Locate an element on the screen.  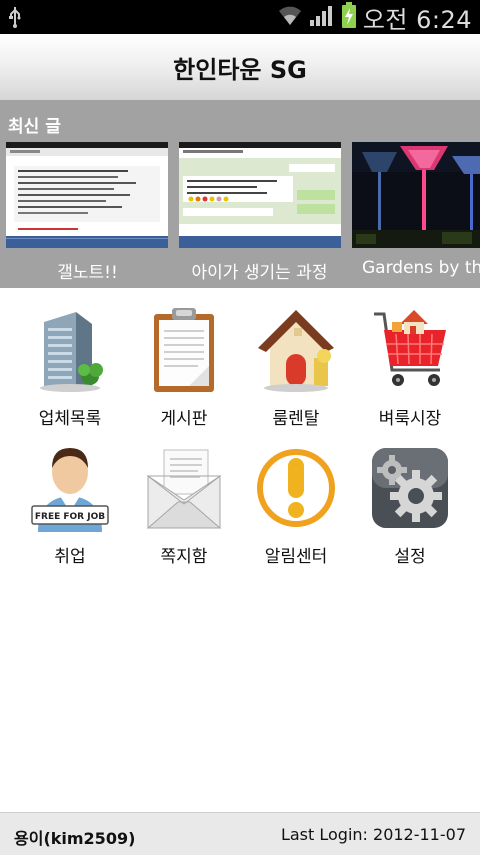
gear-icon is located at coordinates (410, 487).